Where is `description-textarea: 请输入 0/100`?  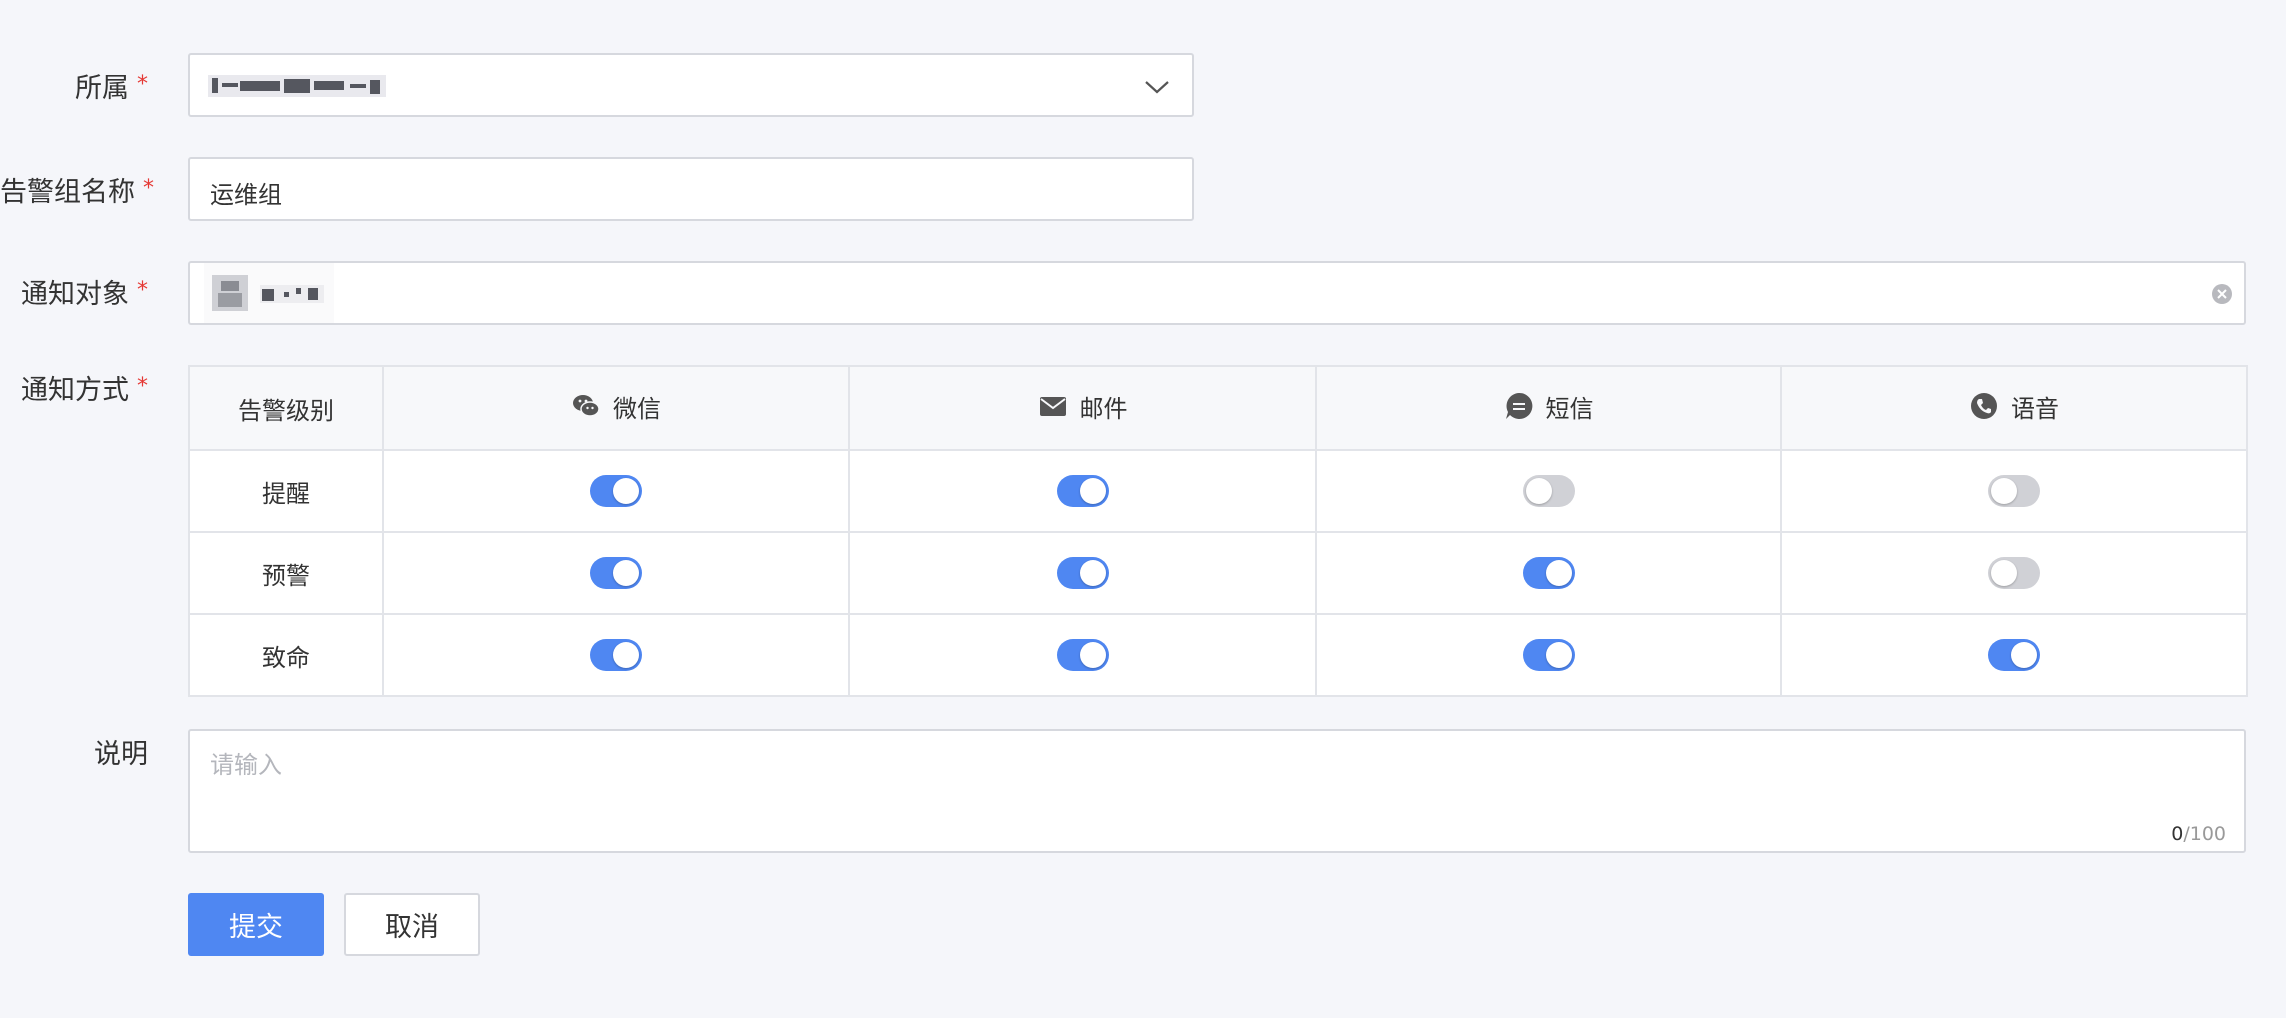
description-textarea: 请输入 0/100 is located at coordinates (1217, 791).